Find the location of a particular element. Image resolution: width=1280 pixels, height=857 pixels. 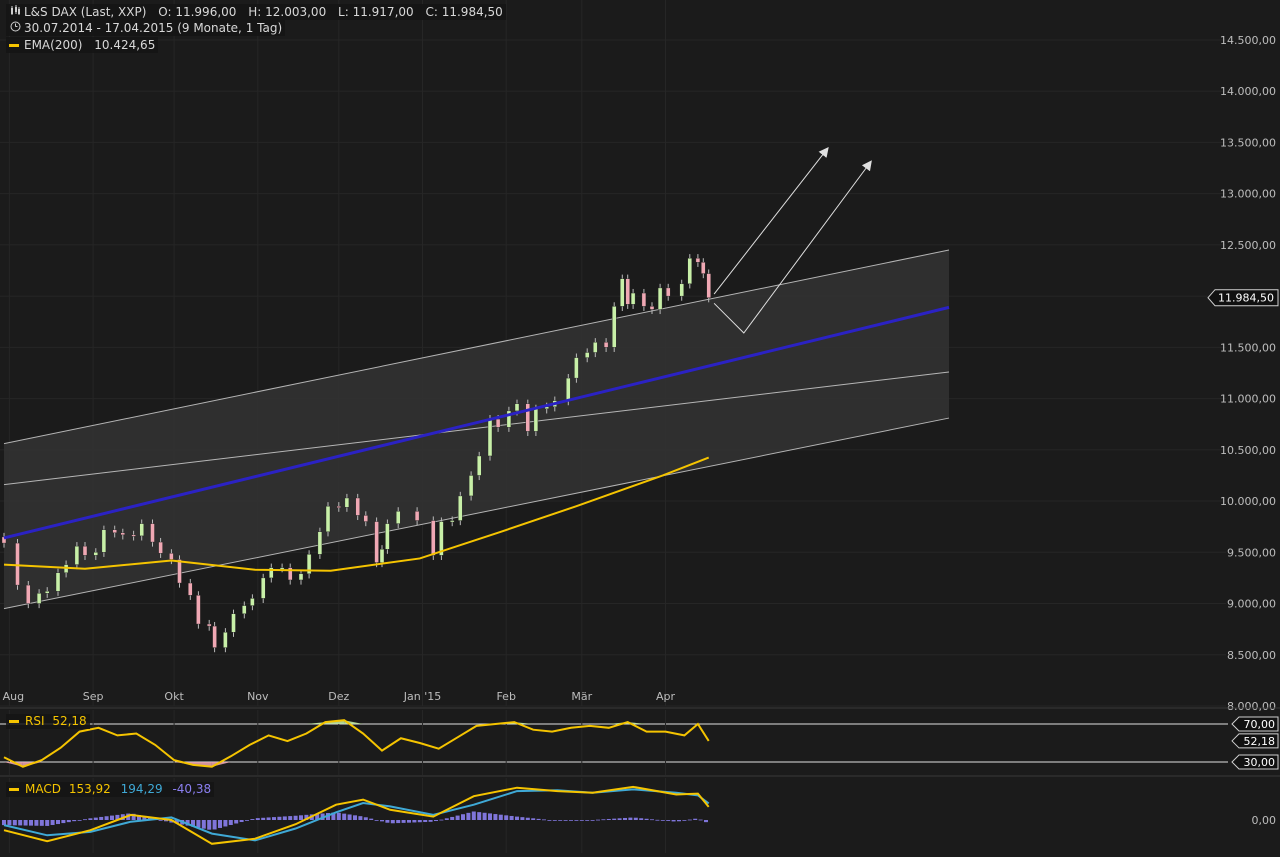

rsi-swatch is located at coordinates (14, 721).